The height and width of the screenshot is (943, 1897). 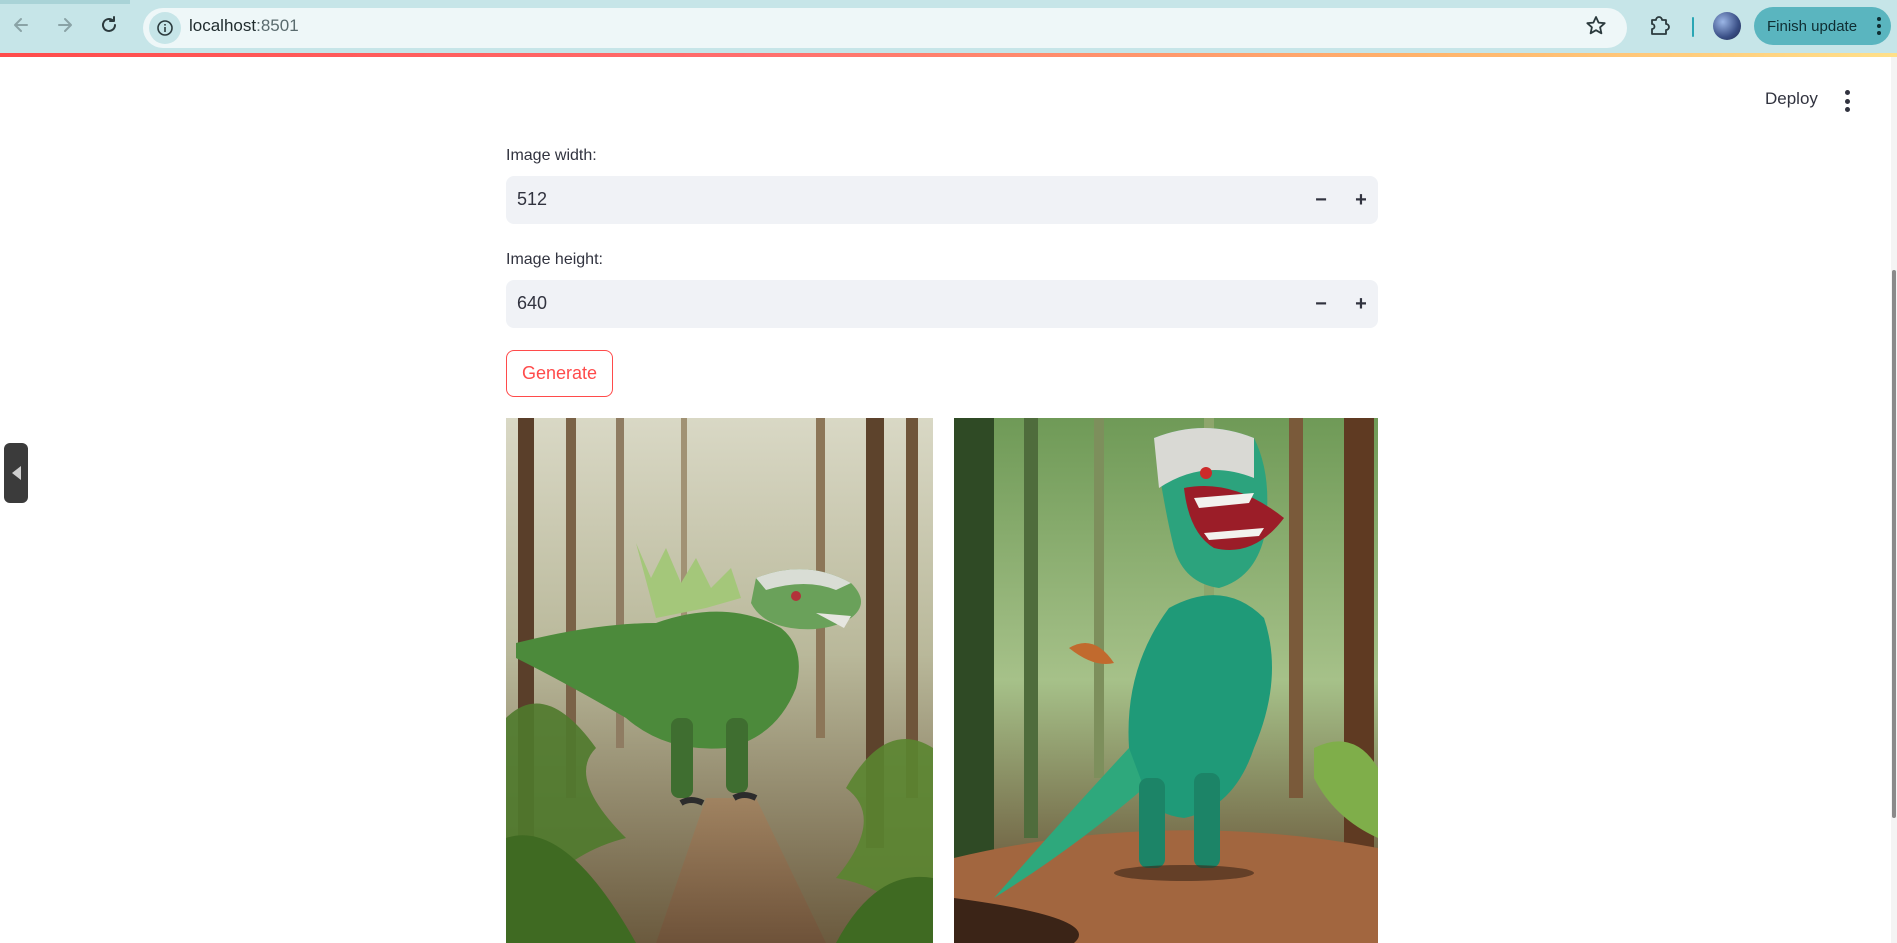 I want to click on generate-button: Generate, so click(x=559, y=373).